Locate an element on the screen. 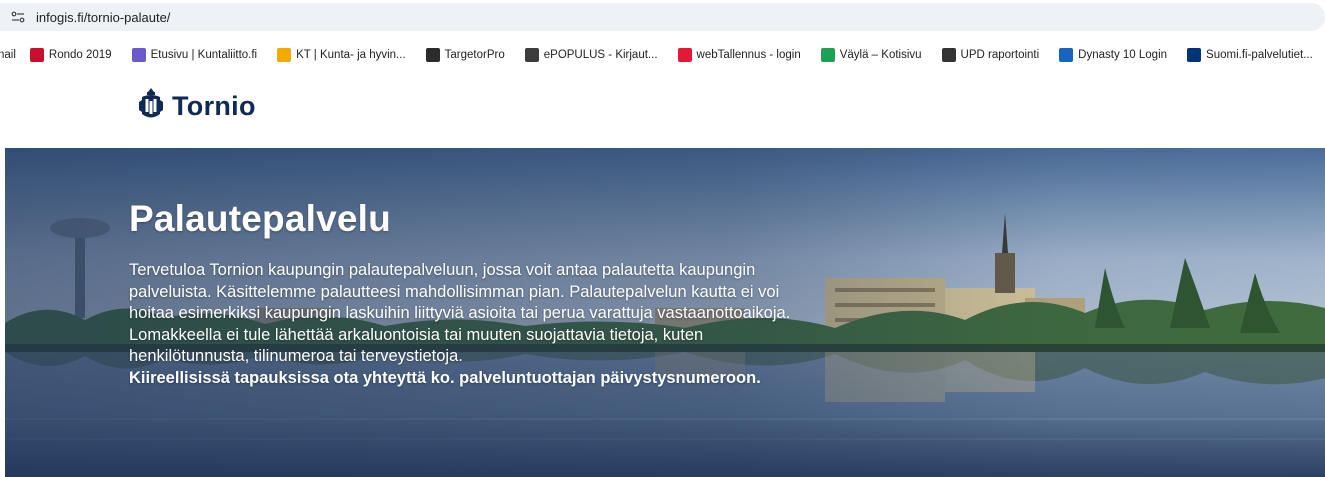 The image size is (1325, 477). bookmark-label: webTallennus - login is located at coordinates (748, 55).